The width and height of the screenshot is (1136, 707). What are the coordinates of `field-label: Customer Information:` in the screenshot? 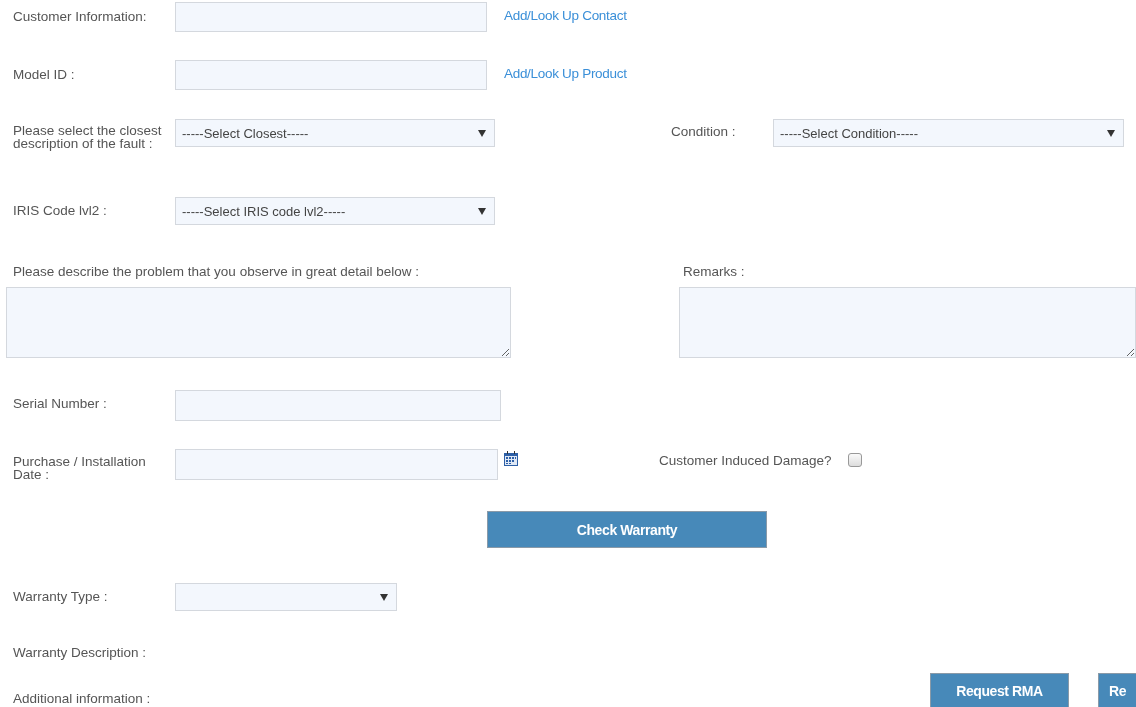 It's located at (80, 15).